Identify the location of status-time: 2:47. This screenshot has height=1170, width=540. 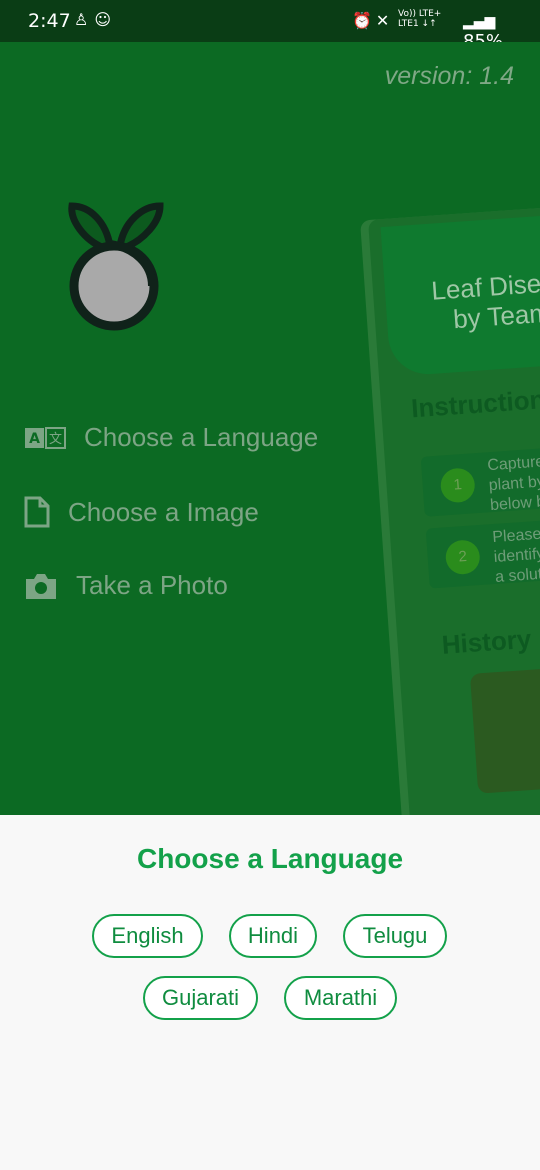
(49, 21).